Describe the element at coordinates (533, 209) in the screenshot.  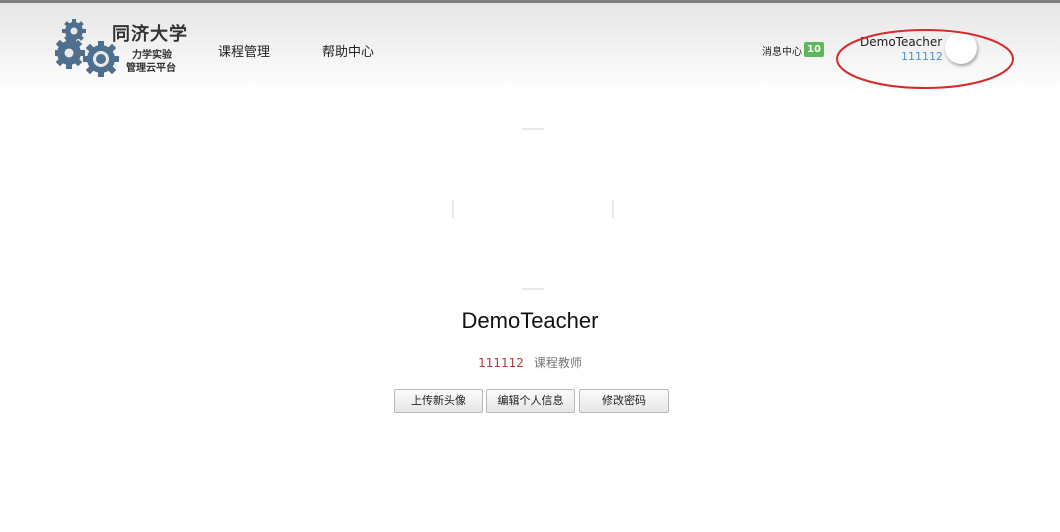
I see `profile-avatar` at that location.